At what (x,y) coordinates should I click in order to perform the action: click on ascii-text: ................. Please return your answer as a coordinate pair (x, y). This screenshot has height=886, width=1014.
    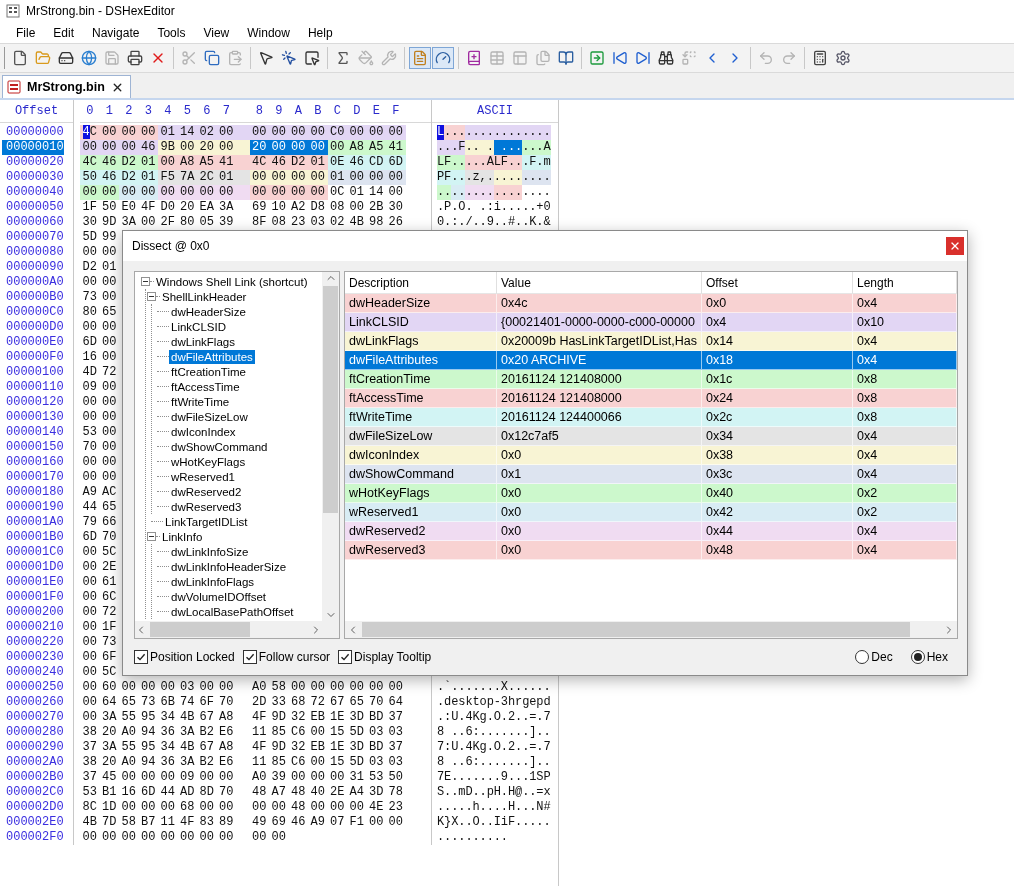
    Looking at the image, I should click on (494, 192).